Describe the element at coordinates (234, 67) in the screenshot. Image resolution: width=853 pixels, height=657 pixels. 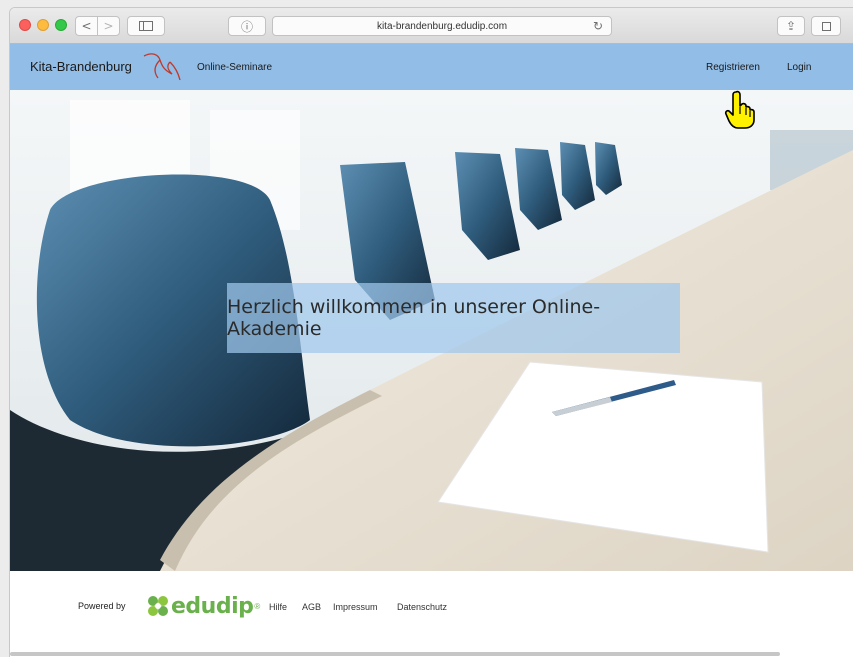
I see `nav-online-seminare: Online-Seminare` at that location.